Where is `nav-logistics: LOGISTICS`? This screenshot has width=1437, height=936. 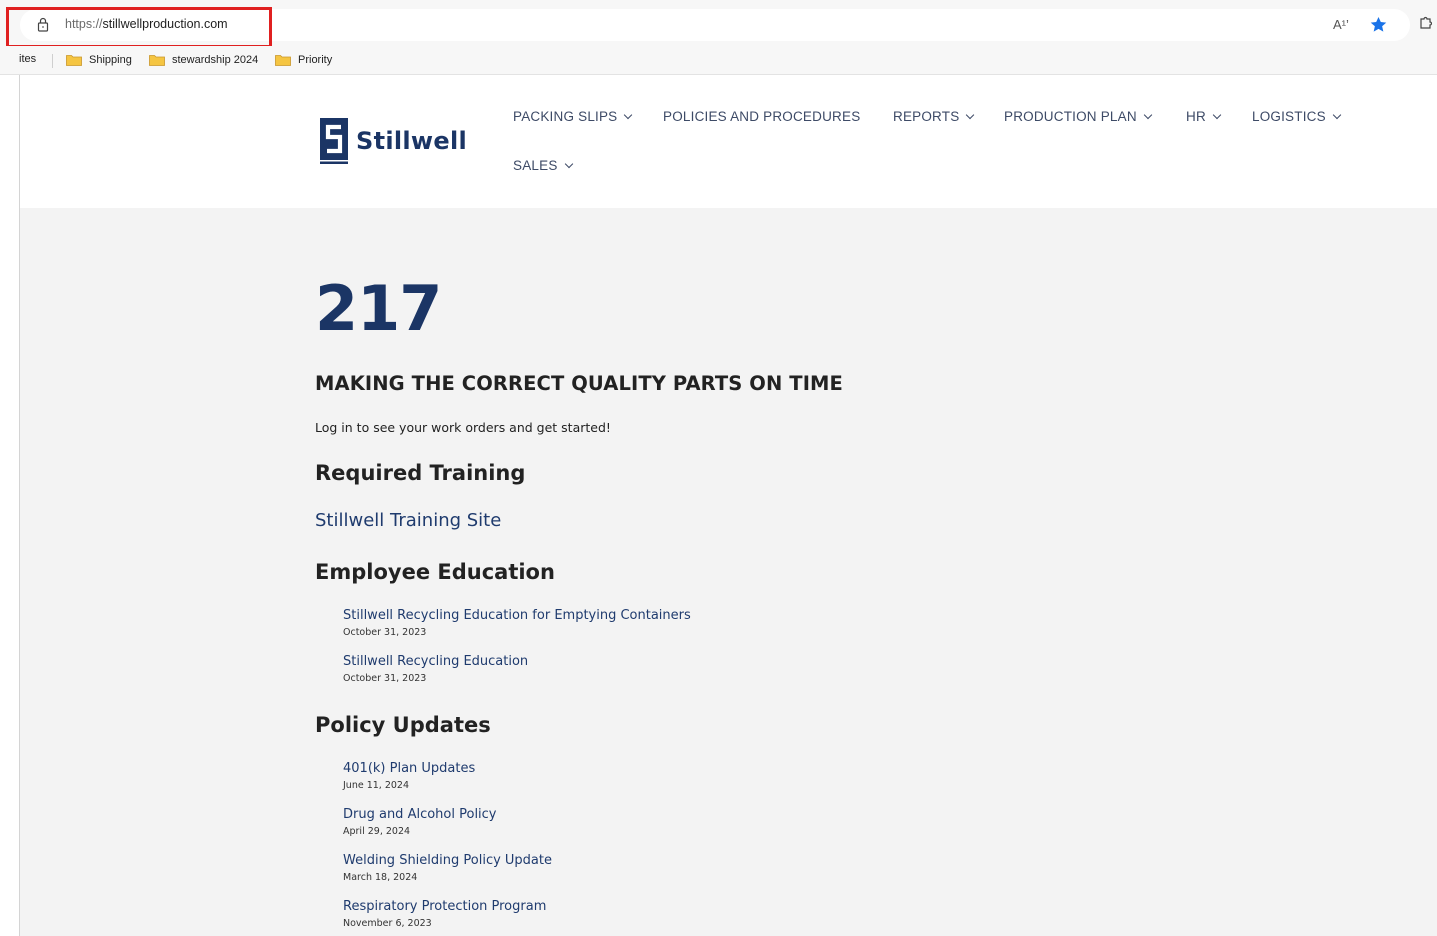
nav-logistics: LOGISTICS is located at coordinates (1297, 116).